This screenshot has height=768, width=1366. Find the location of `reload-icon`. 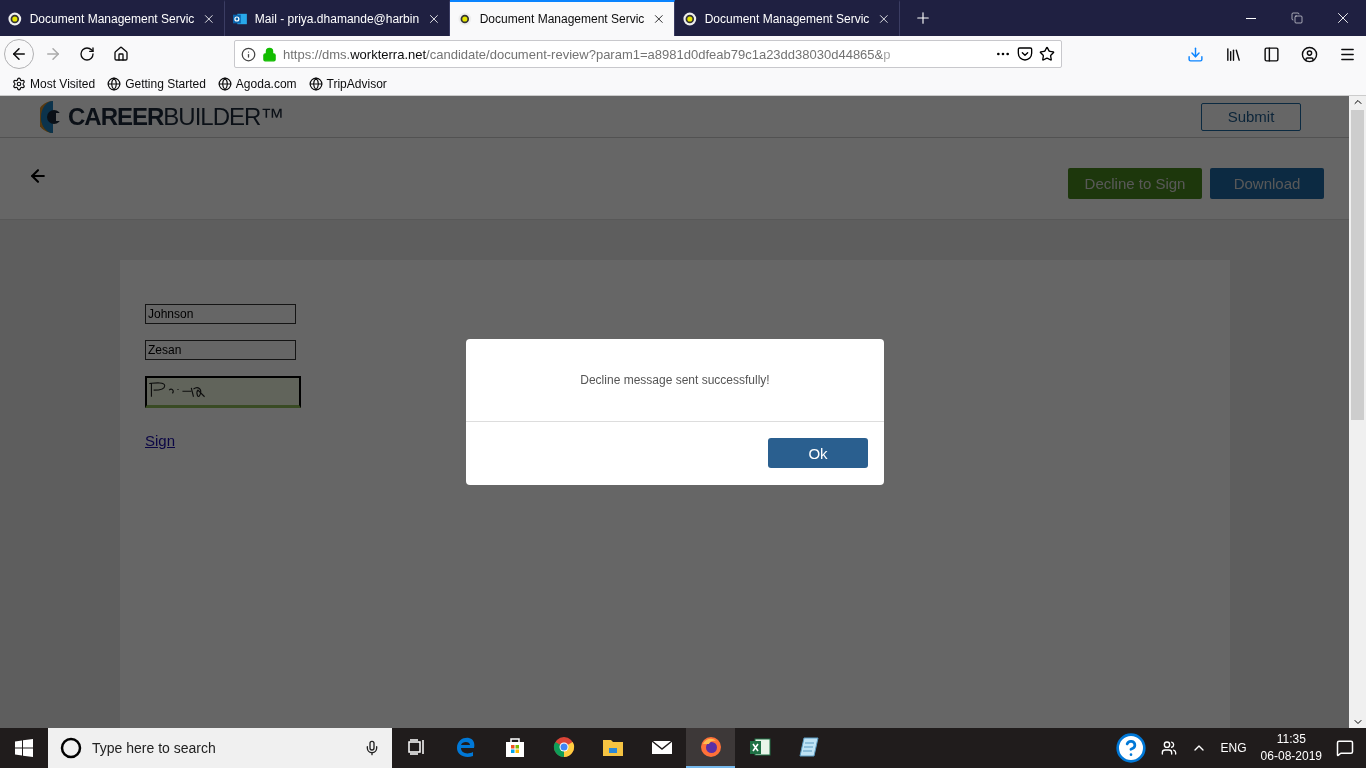

reload-icon is located at coordinates (87, 54).